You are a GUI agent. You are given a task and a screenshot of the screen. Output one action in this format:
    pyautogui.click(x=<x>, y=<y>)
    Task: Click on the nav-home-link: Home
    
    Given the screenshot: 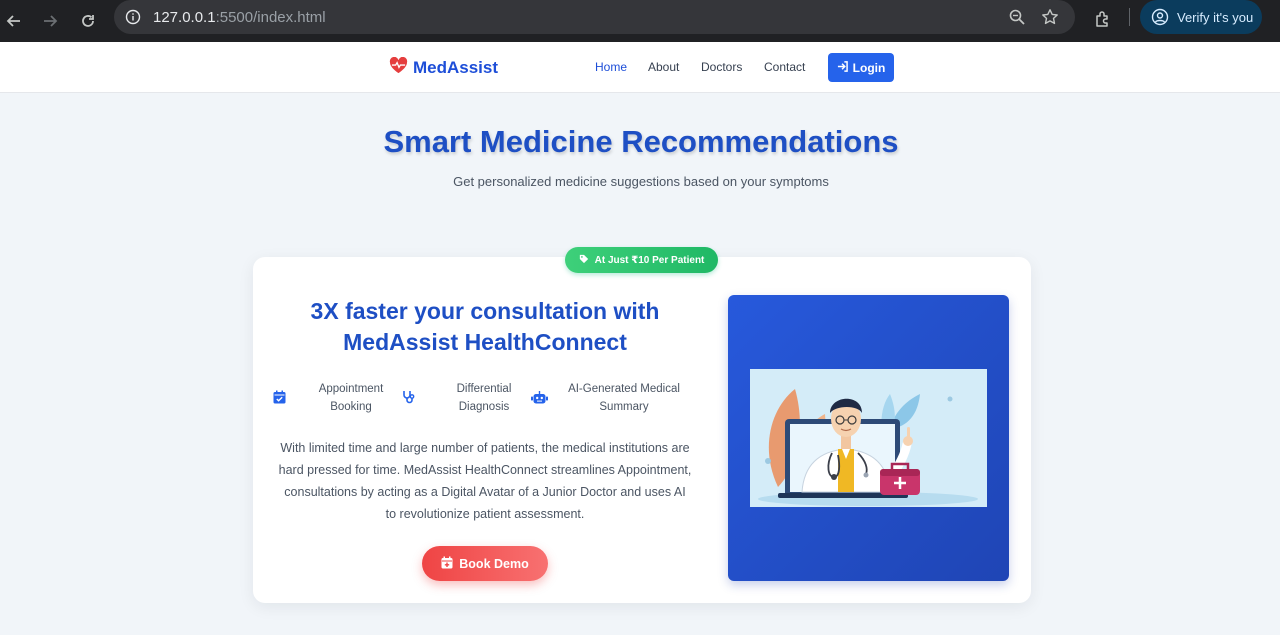 What is the action you would take?
    pyautogui.click(x=611, y=67)
    